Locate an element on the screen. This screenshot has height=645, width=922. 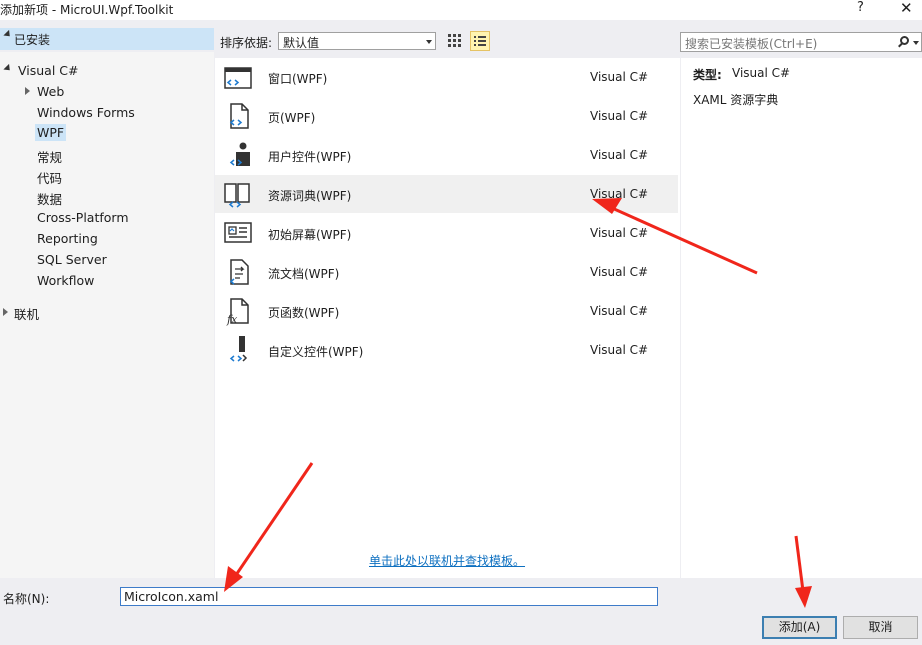
sort-dropdown: 默认值 is located at coordinates (357, 41).